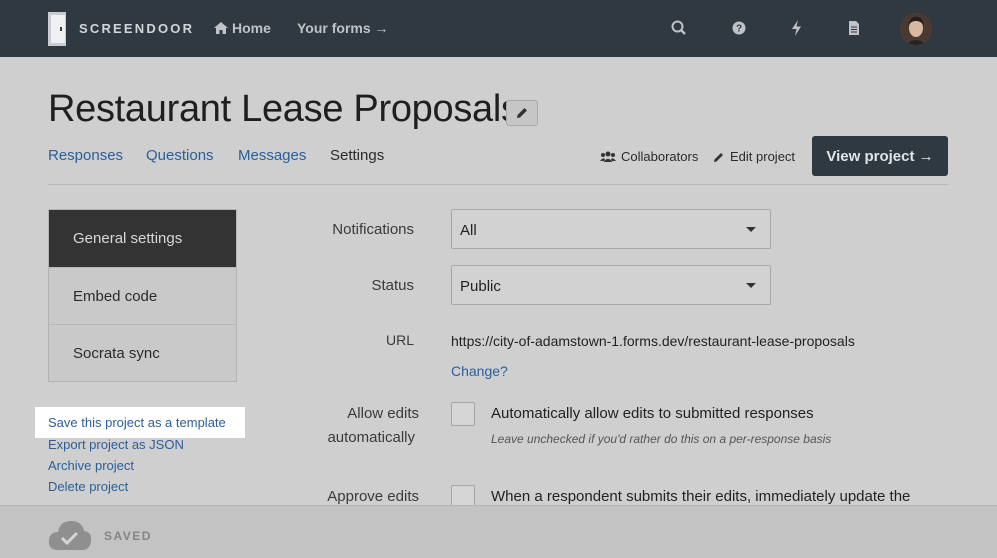 This screenshot has height=558, width=997. I want to click on edit-project-link: Edit project, so click(754, 156).